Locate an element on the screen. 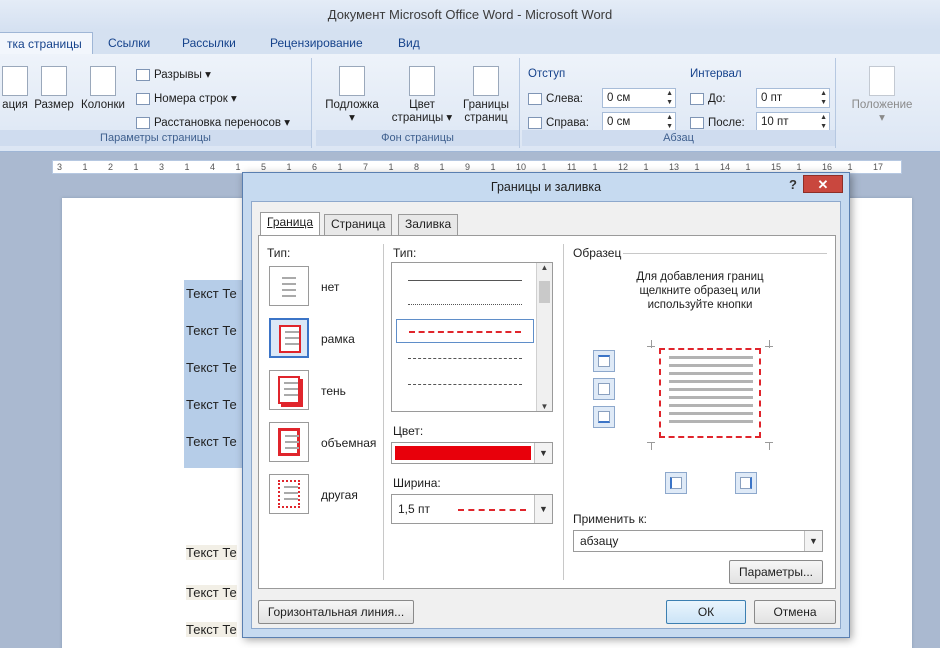 The height and width of the screenshot is (648, 940). width-dropdown: 1,5 пт ▼ is located at coordinates (472, 509).